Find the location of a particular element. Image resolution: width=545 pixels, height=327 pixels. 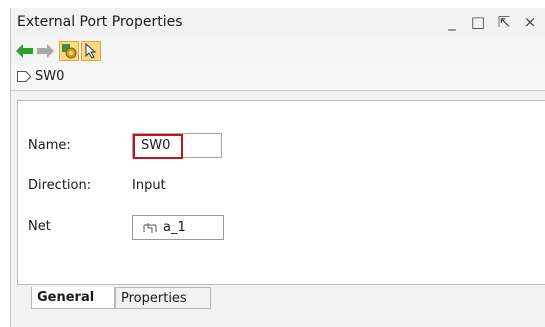

breadcrumb-label: SW0 is located at coordinates (50, 76).